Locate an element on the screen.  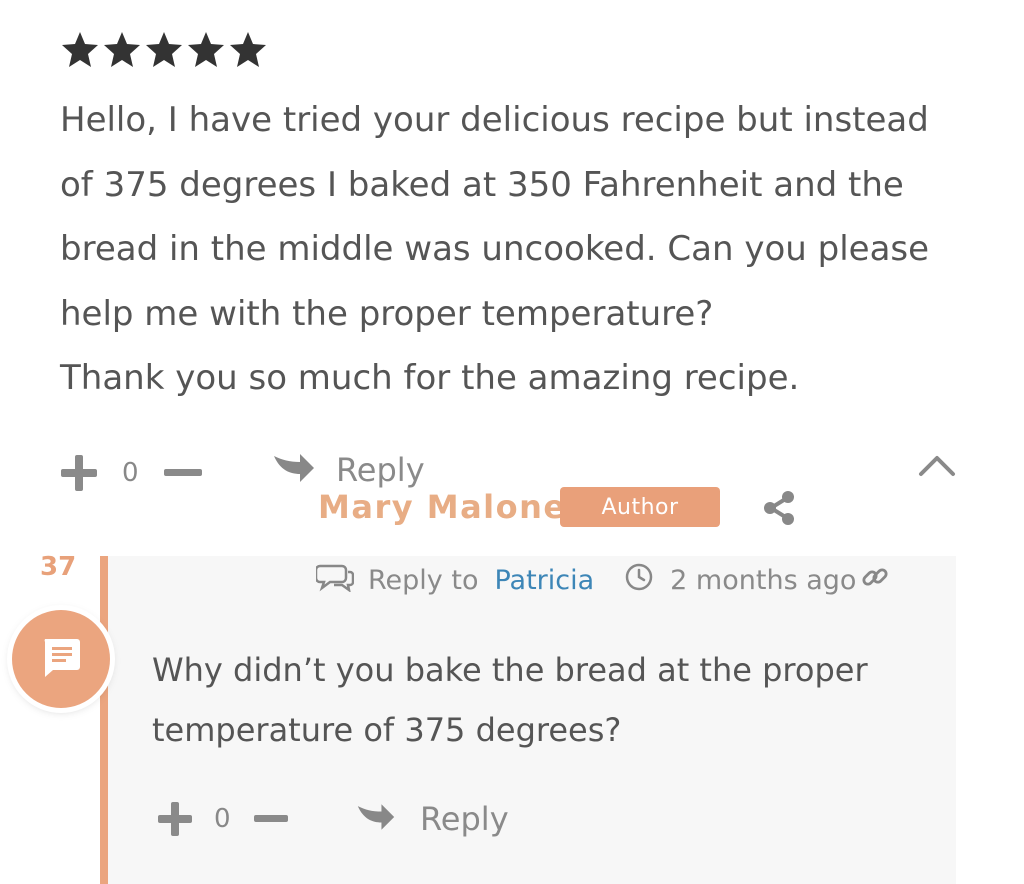
reply-vote: 0 is located at coordinates (222, 819).